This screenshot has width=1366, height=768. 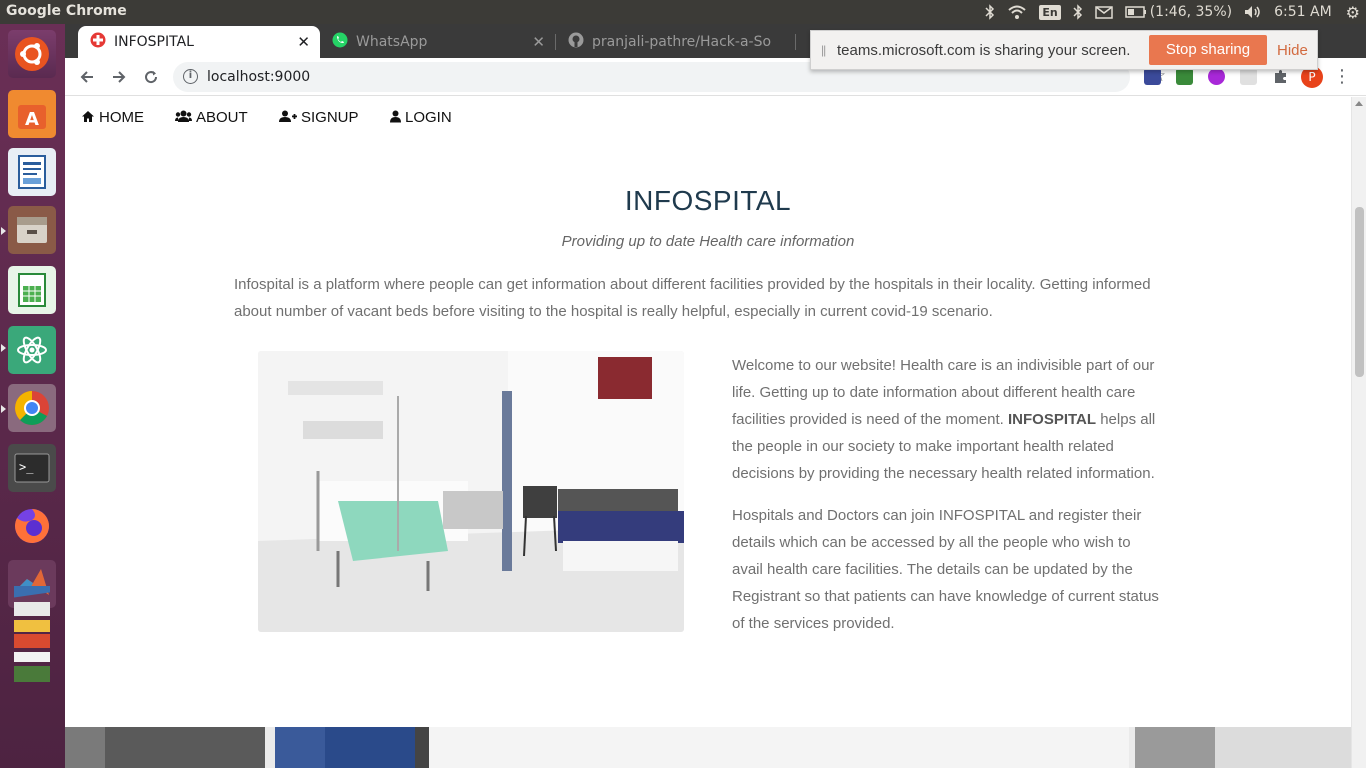 I want to click on tab-title: INFOSPITAL, so click(x=154, y=42).